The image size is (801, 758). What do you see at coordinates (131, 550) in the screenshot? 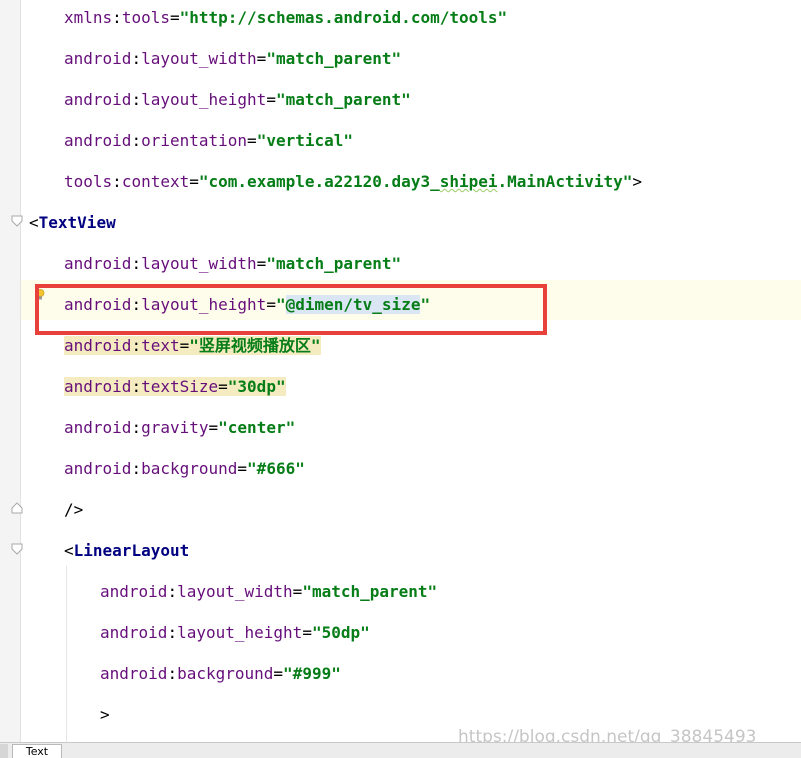
I see `tag-name: LinearLayout` at bounding box center [131, 550].